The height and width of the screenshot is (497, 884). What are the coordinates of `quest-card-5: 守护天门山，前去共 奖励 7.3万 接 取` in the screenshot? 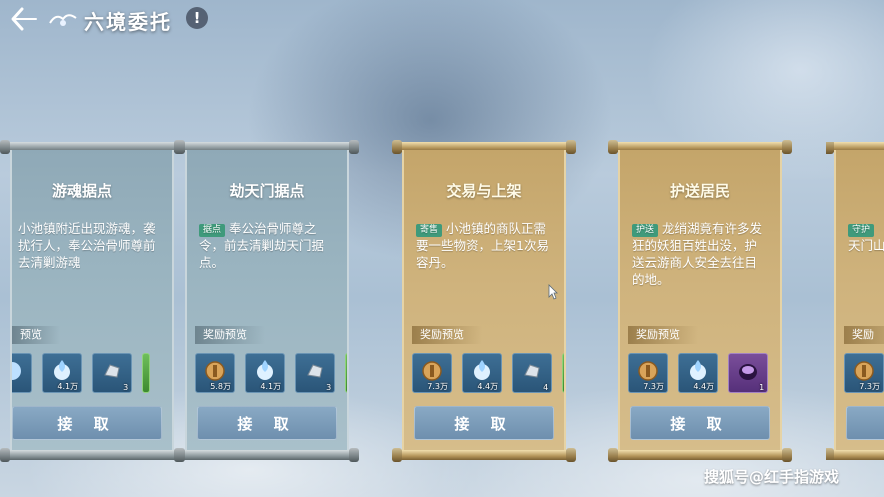 It's located at (855, 301).